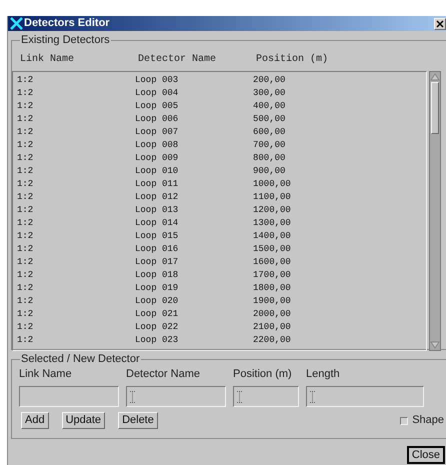 The image size is (446, 465). I want to click on table-cell-text: Loop 017, so click(157, 262).